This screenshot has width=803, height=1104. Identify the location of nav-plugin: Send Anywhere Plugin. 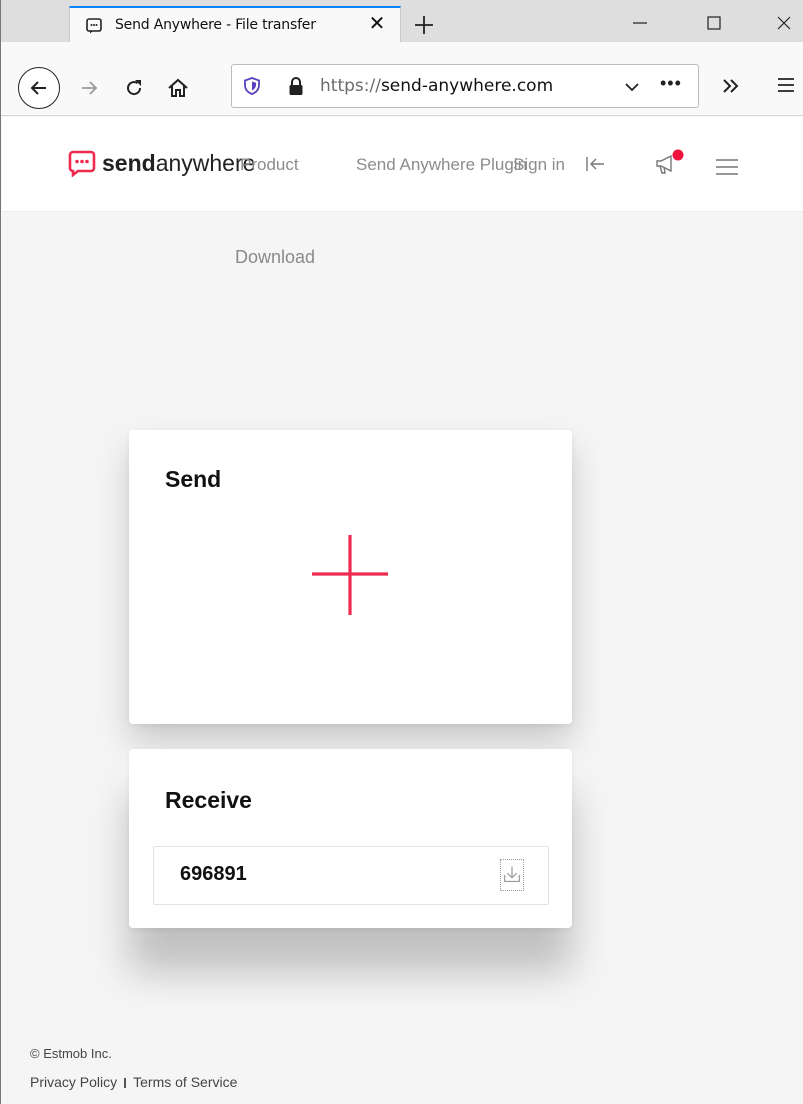
(441, 165).